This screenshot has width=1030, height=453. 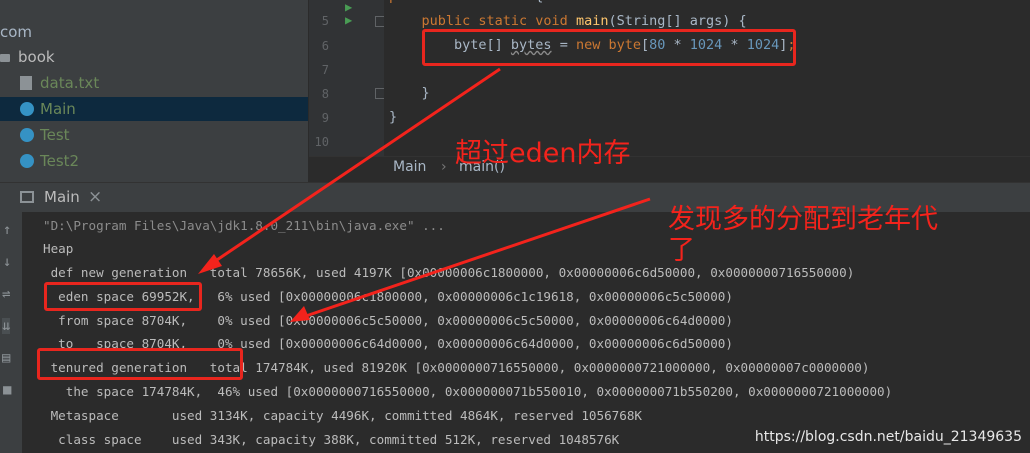 I want to click on watermark: https://blog.csdn.net/baidu_21349635, so click(x=888, y=437).